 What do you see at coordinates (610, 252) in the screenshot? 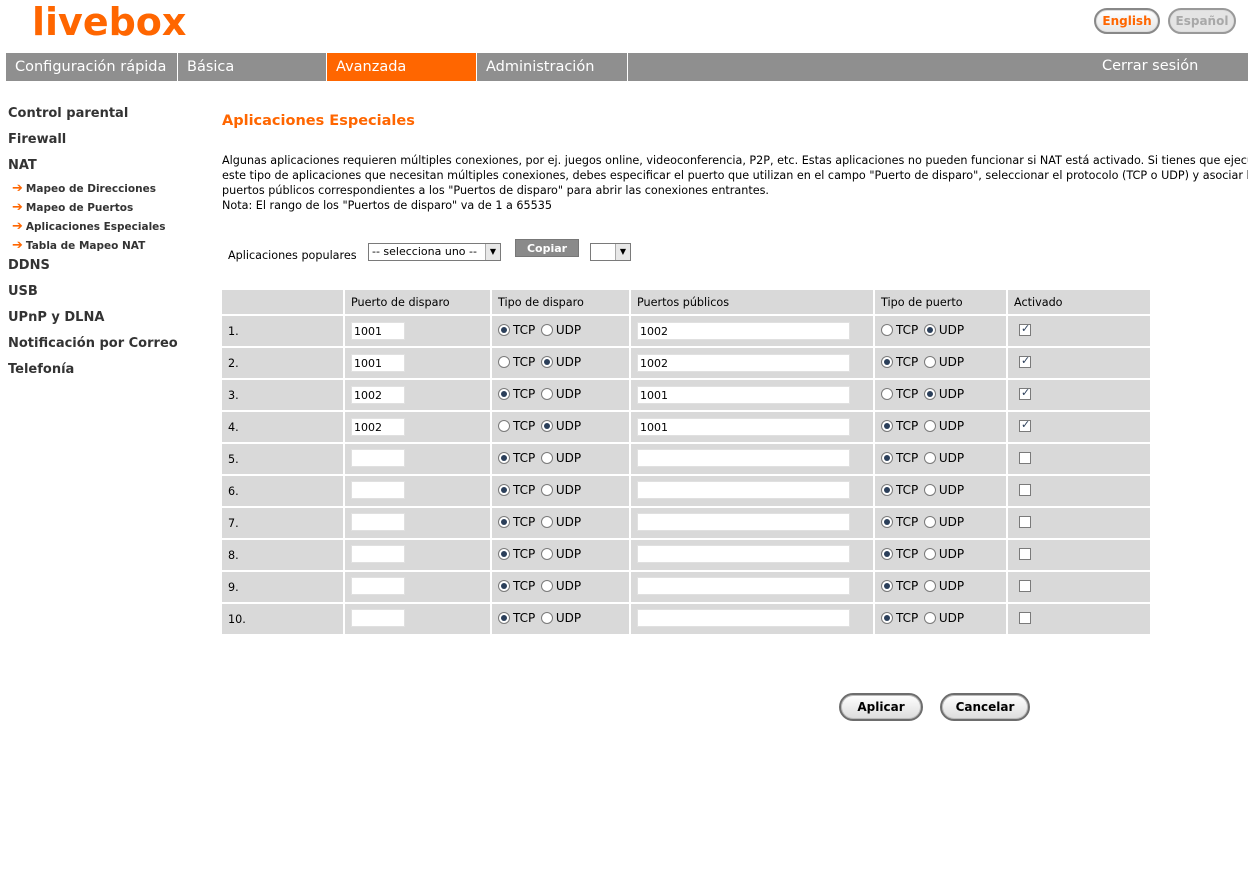
I see `copy-target-select: ▼` at bounding box center [610, 252].